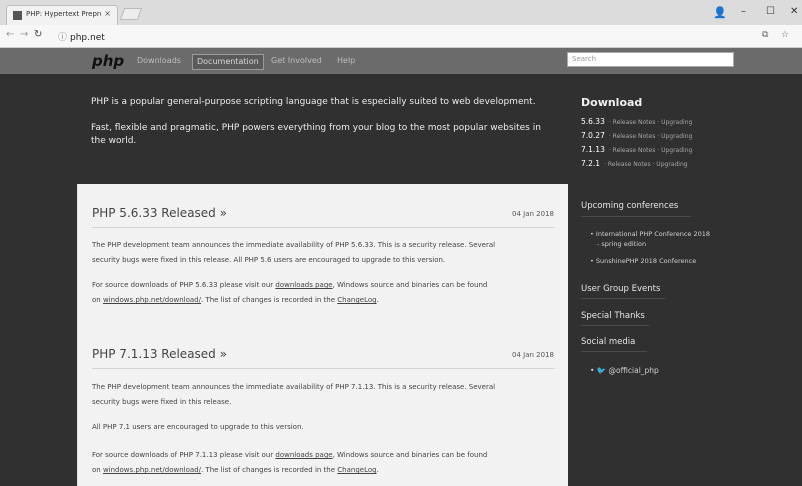  What do you see at coordinates (593, 149) in the screenshot?
I see `version-link: 7.1.13` at bounding box center [593, 149].